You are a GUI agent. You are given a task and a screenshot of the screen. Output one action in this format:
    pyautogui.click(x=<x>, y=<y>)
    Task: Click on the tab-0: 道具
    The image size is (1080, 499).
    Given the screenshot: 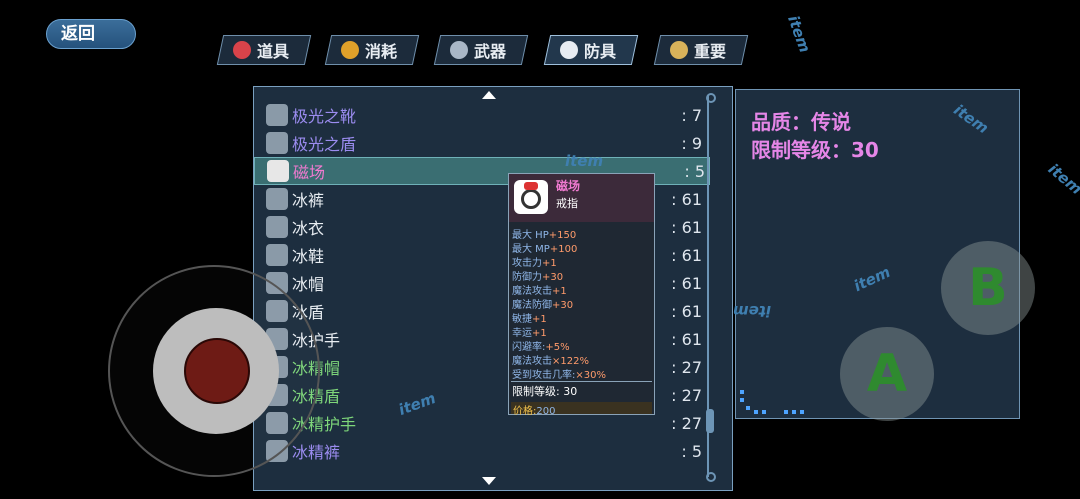 What is the action you would take?
    pyautogui.click(x=264, y=50)
    